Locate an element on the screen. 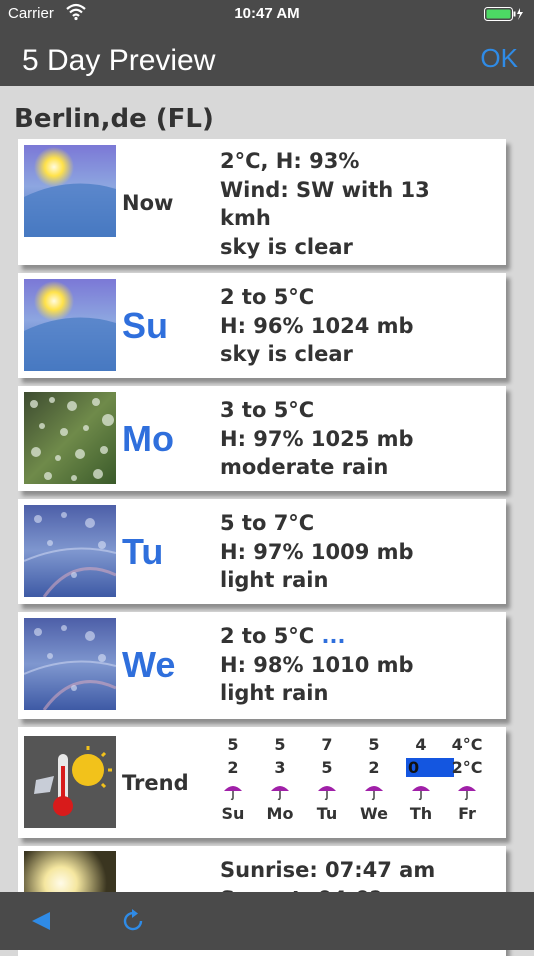  detail-line: H: 97% 1009 mb is located at coordinates (317, 551).